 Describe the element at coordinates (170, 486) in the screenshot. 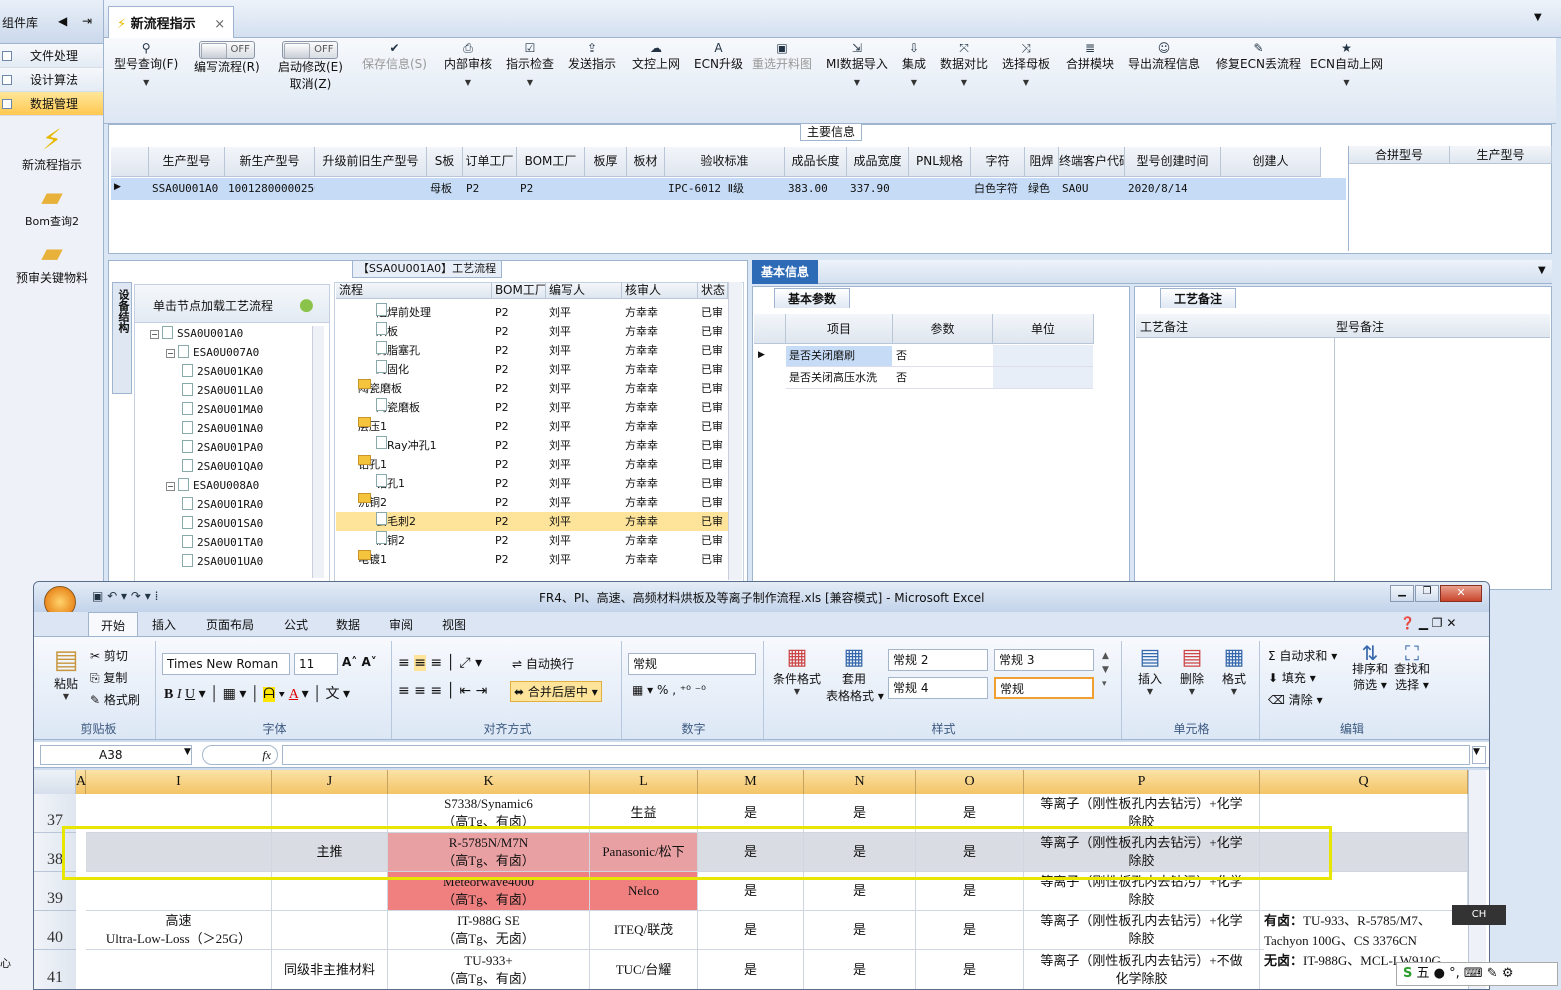

I see `collapse-icon: −` at that location.